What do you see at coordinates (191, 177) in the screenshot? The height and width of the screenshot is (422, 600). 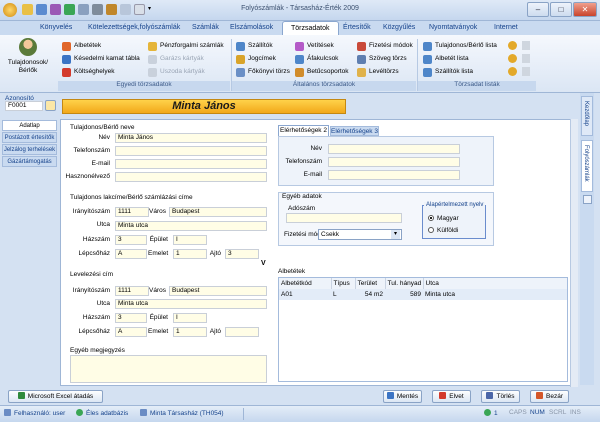 I see `haszon-field` at bounding box center [191, 177].